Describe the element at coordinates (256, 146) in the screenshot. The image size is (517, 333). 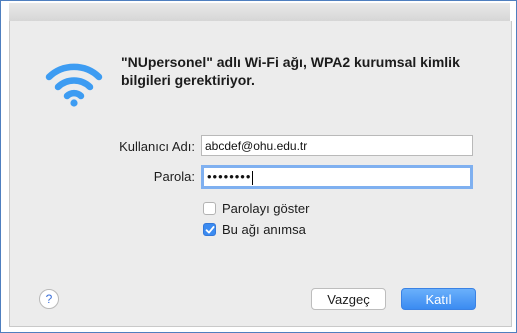
I see `username-value: abcdef@ohu.edu.tr` at that location.